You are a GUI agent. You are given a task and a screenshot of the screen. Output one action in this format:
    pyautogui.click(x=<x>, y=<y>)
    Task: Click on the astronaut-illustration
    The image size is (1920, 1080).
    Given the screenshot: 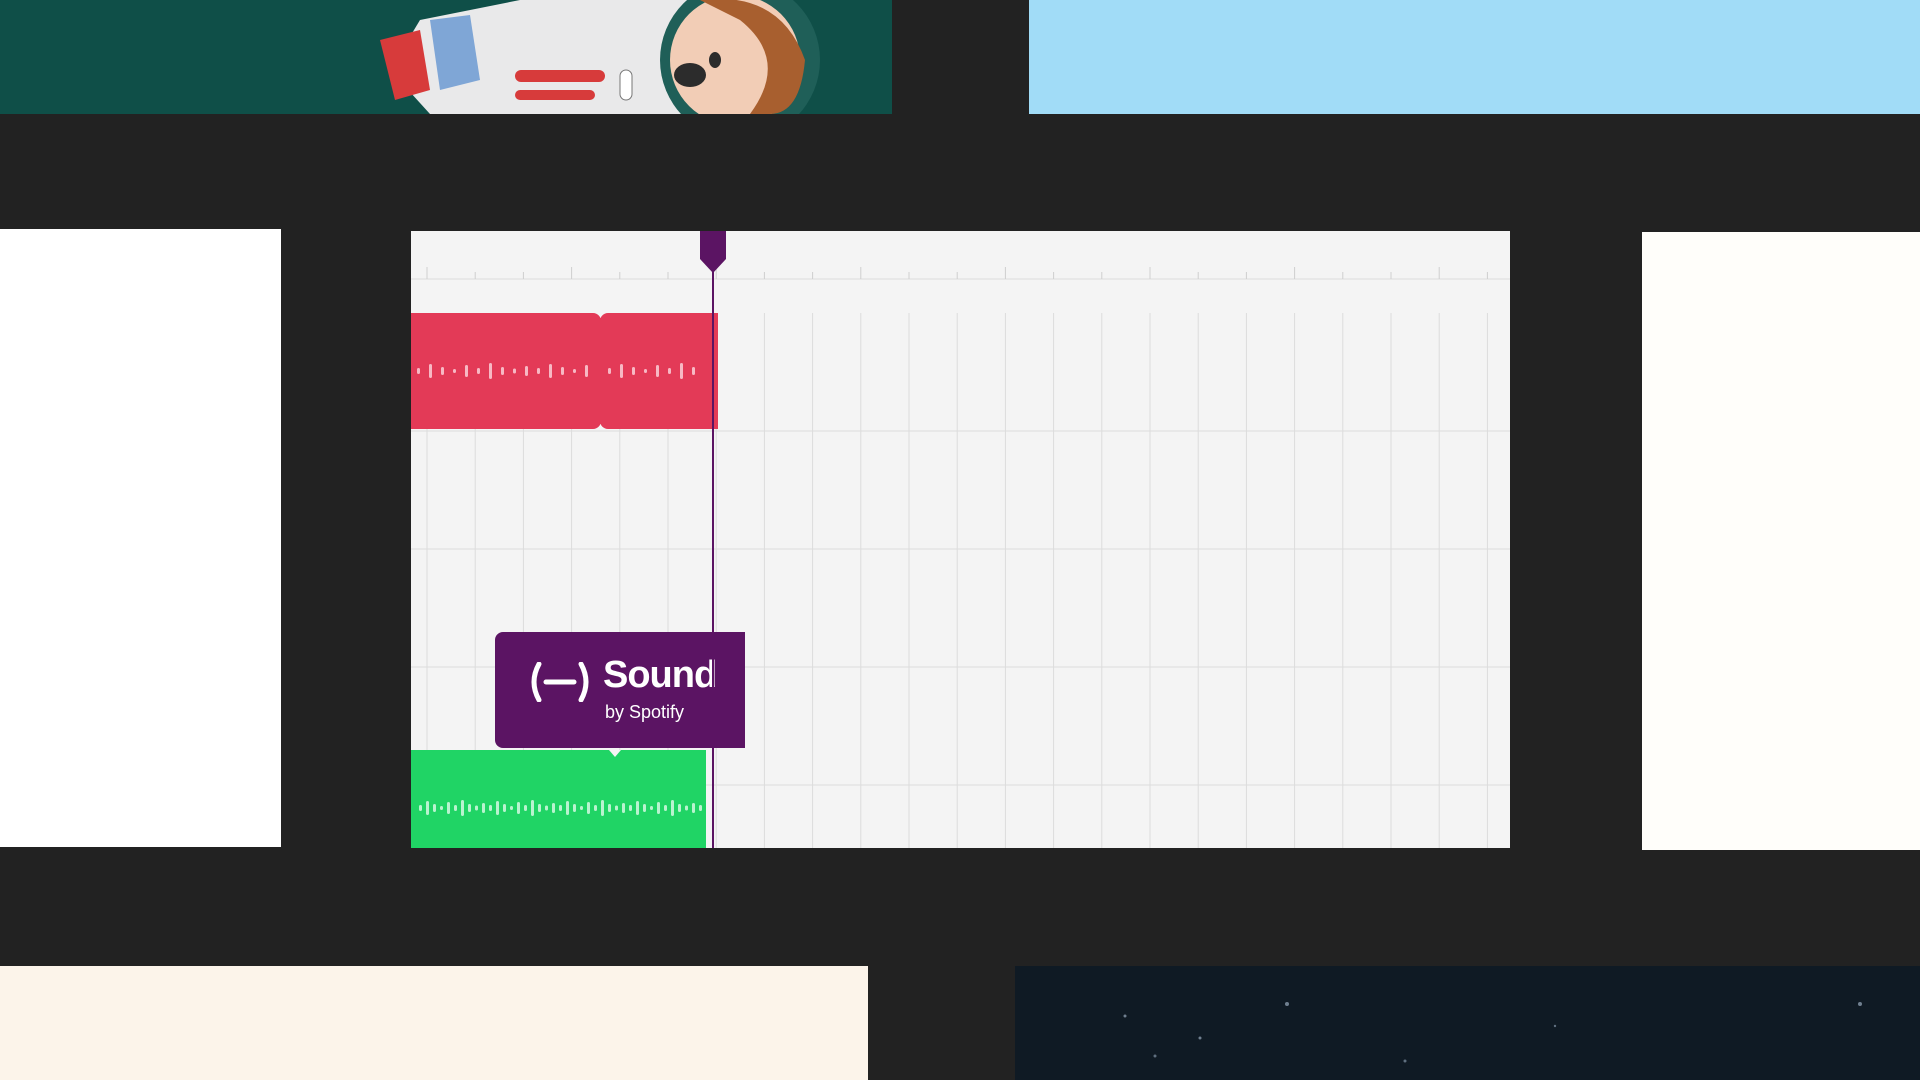 What is the action you would take?
    pyautogui.click(x=446, y=57)
    